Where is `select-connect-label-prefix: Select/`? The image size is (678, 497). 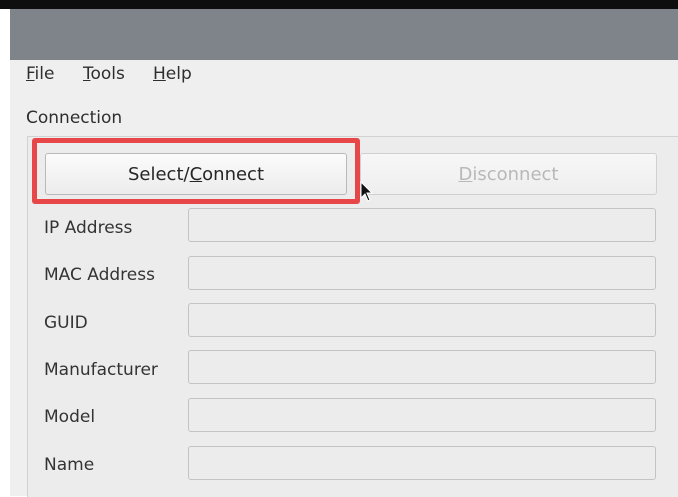 select-connect-label-prefix: Select/ is located at coordinates (158, 174).